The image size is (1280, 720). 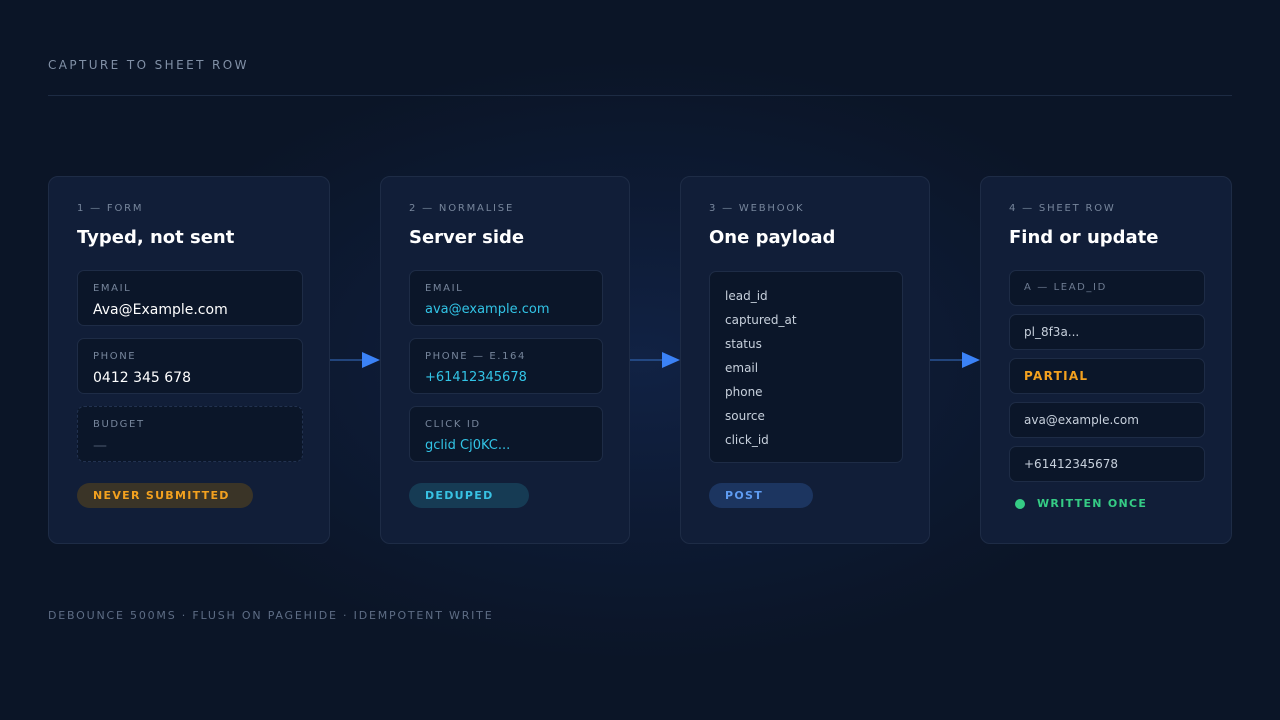 What do you see at coordinates (119, 424) in the screenshot?
I see `field-label: BUDGET` at bounding box center [119, 424].